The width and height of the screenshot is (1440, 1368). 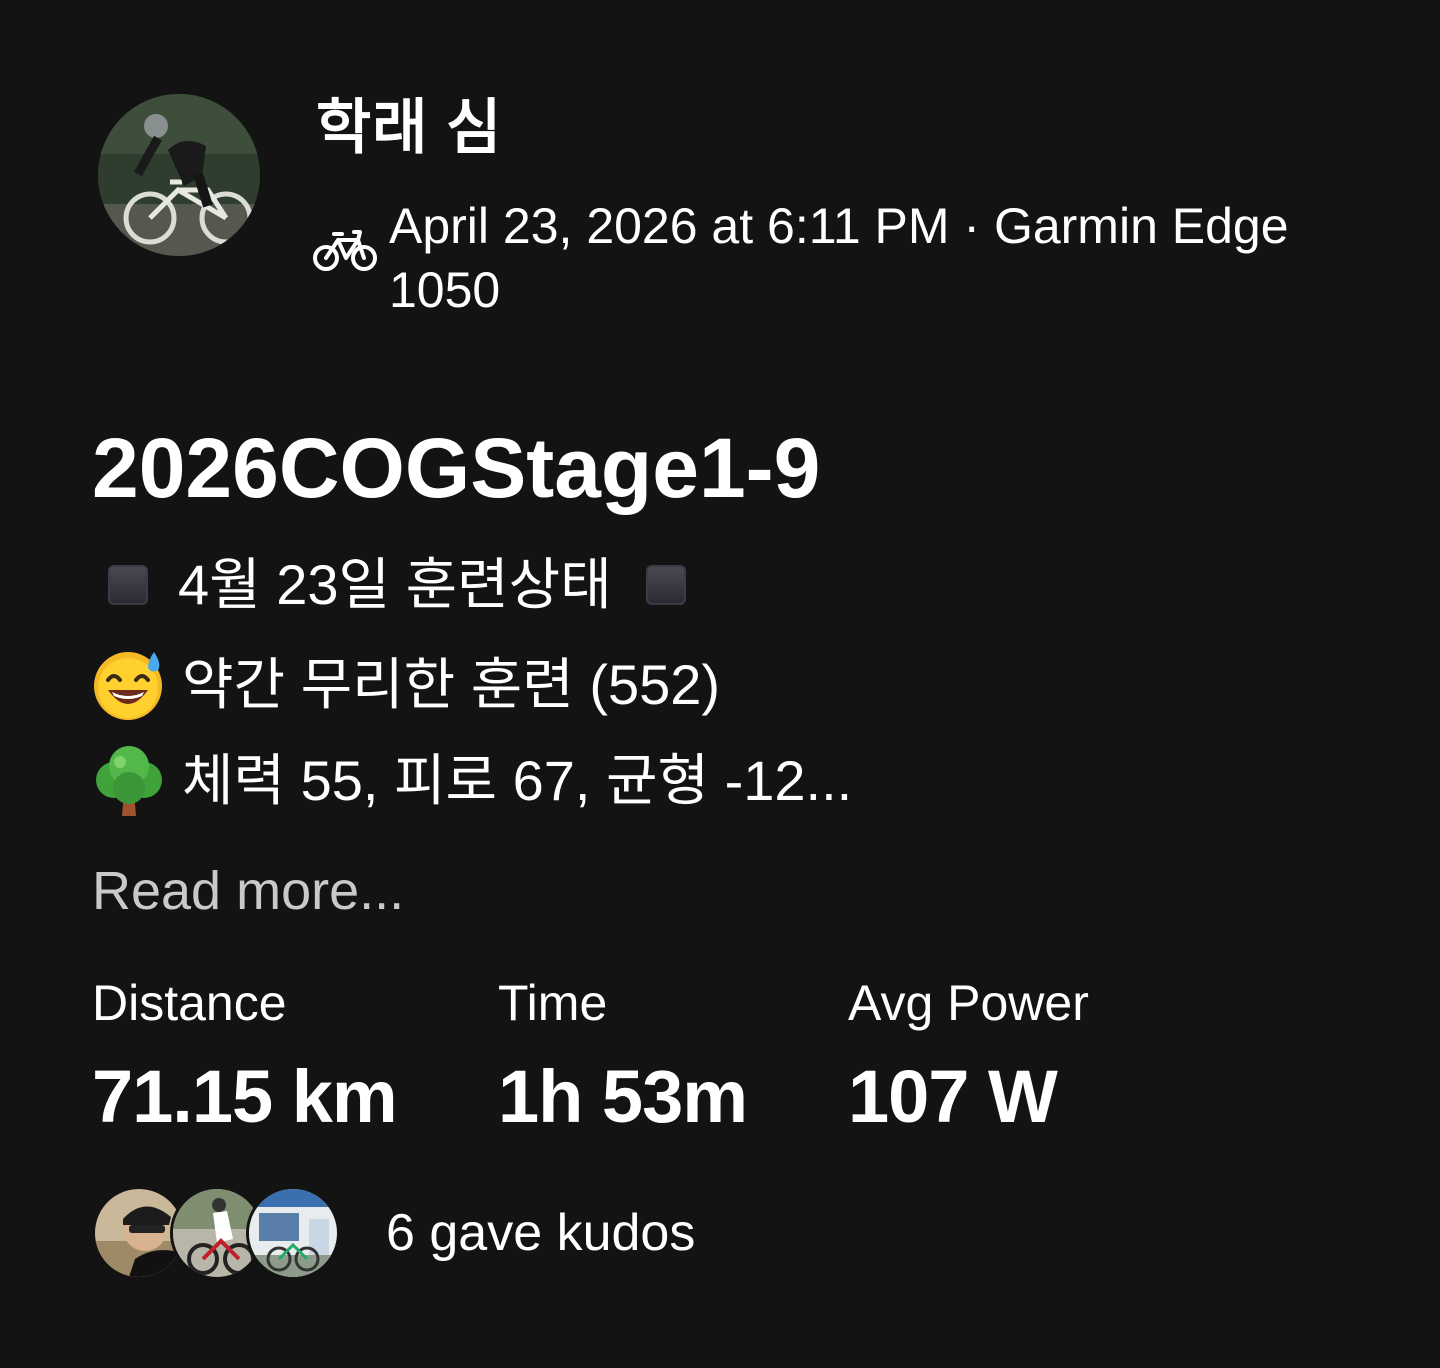 I want to click on stat-value: 71.15 km, so click(x=245, y=1096).